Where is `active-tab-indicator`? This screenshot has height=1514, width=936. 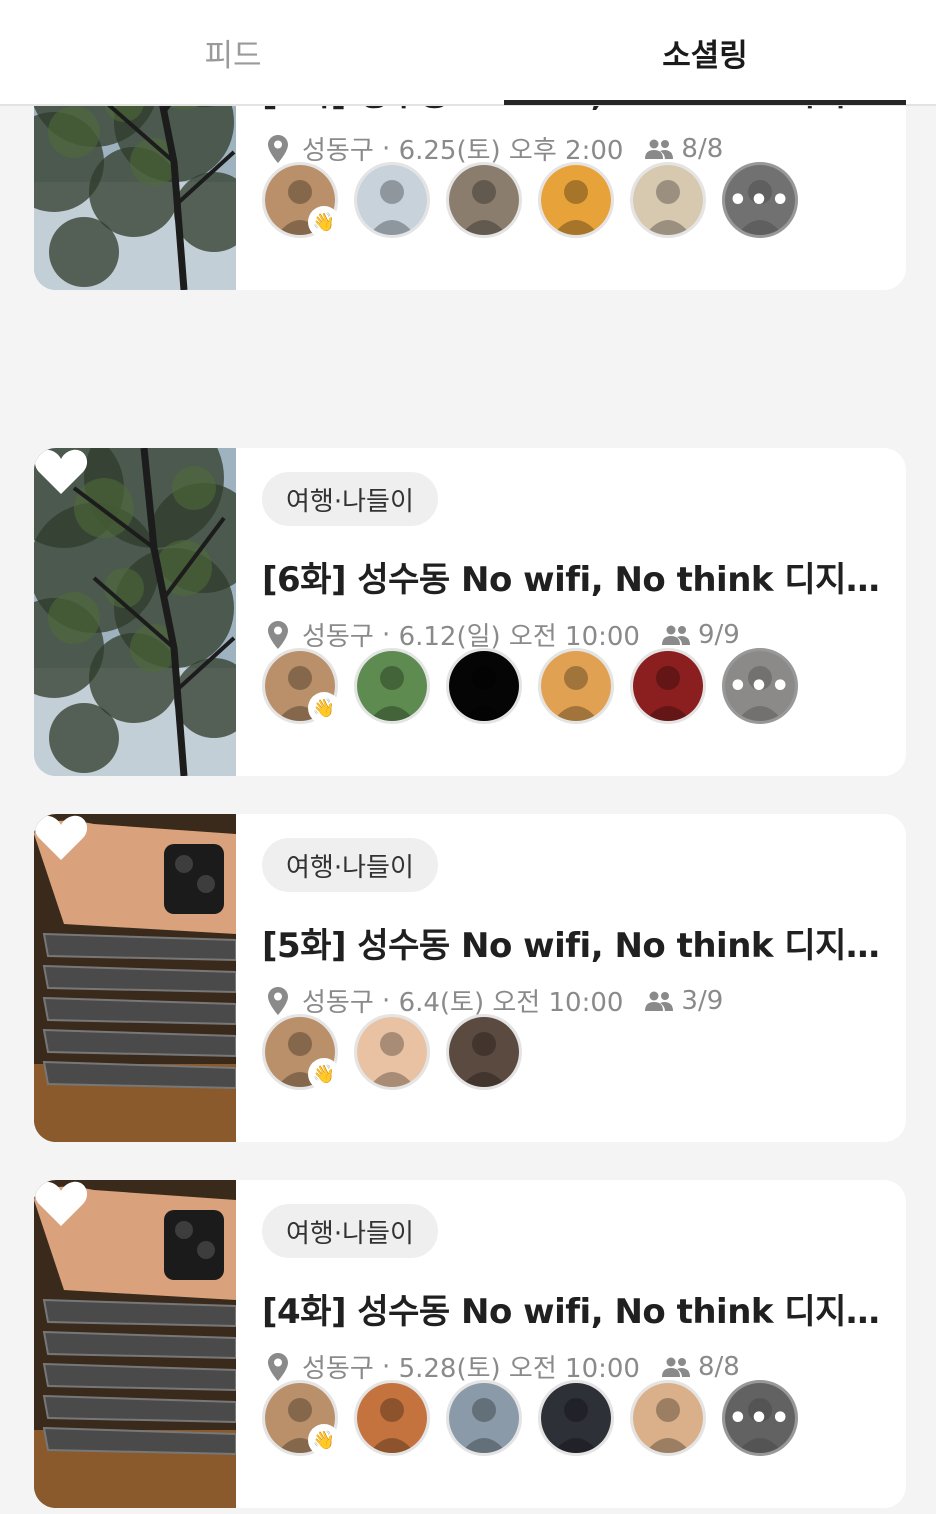
active-tab-indicator is located at coordinates (705, 102).